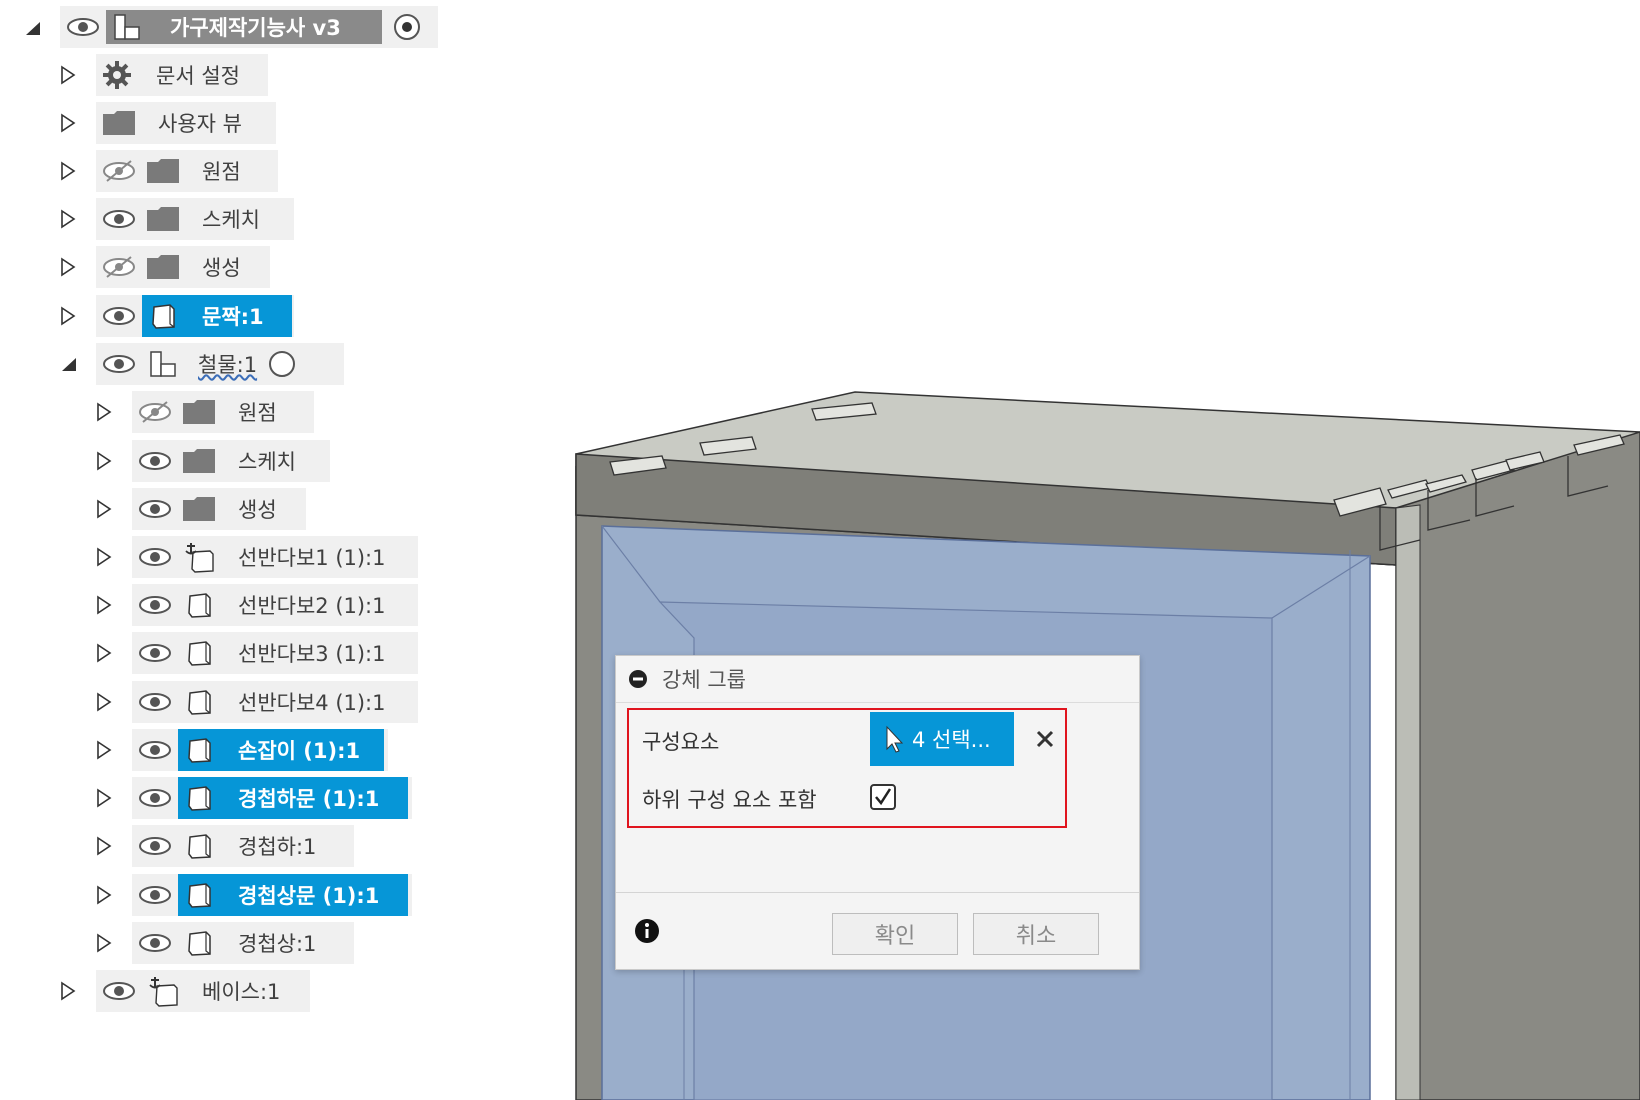 The width and height of the screenshot is (1640, 1100). Describe the element at coordinates (1036, 934) in the screenshot. I see `cancel-button: 취소` at that location.